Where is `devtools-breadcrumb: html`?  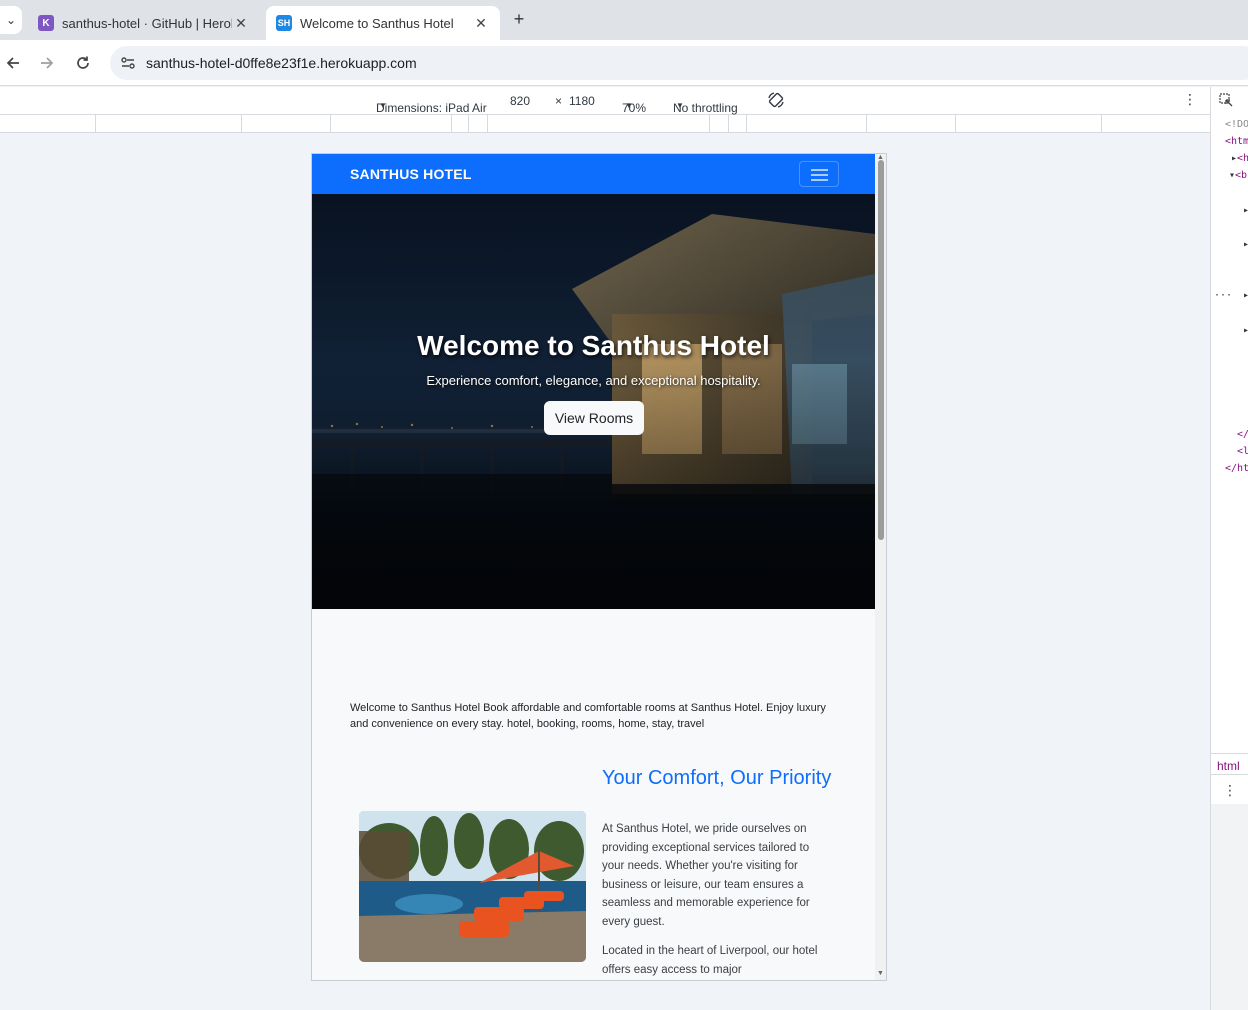 devtools-breadcrumb: html is located at coordinates (1229, 764).